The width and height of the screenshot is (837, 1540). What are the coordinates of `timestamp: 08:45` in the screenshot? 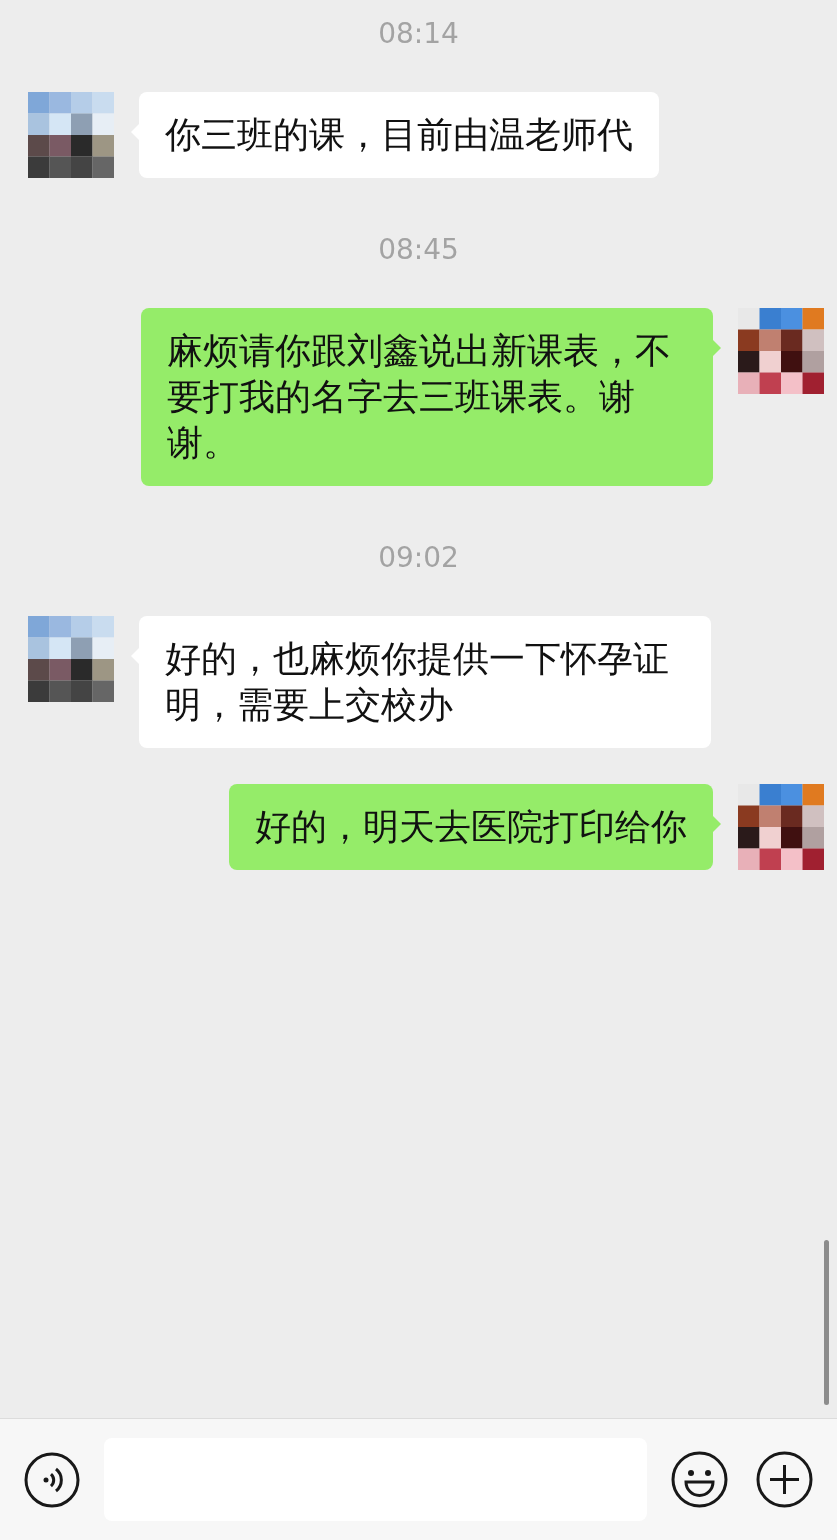 It's located at (418, 250).